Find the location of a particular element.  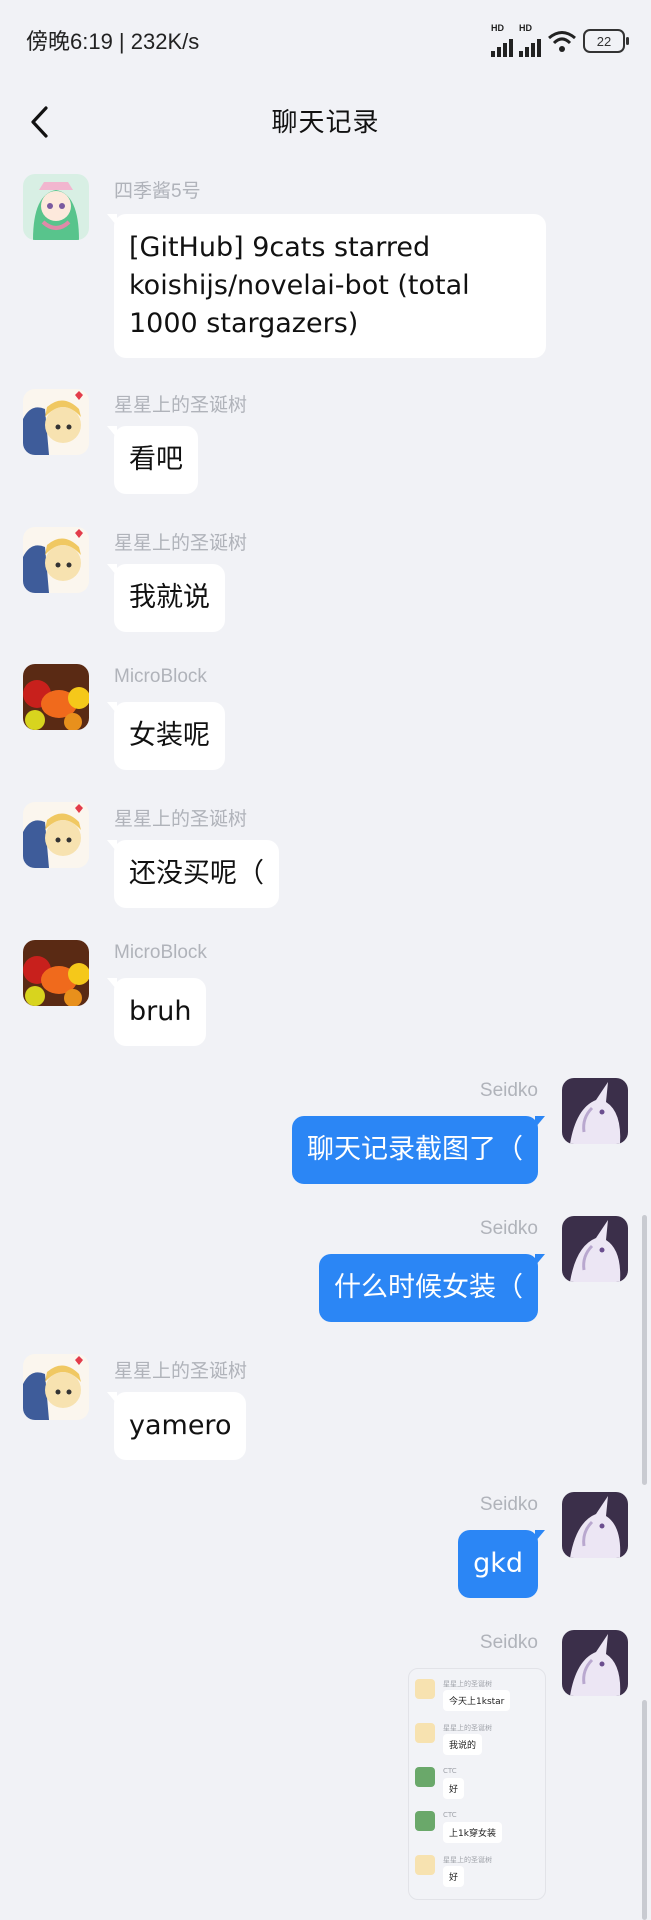

message-bubble: 看吧 is located at coordinates (152, 460).